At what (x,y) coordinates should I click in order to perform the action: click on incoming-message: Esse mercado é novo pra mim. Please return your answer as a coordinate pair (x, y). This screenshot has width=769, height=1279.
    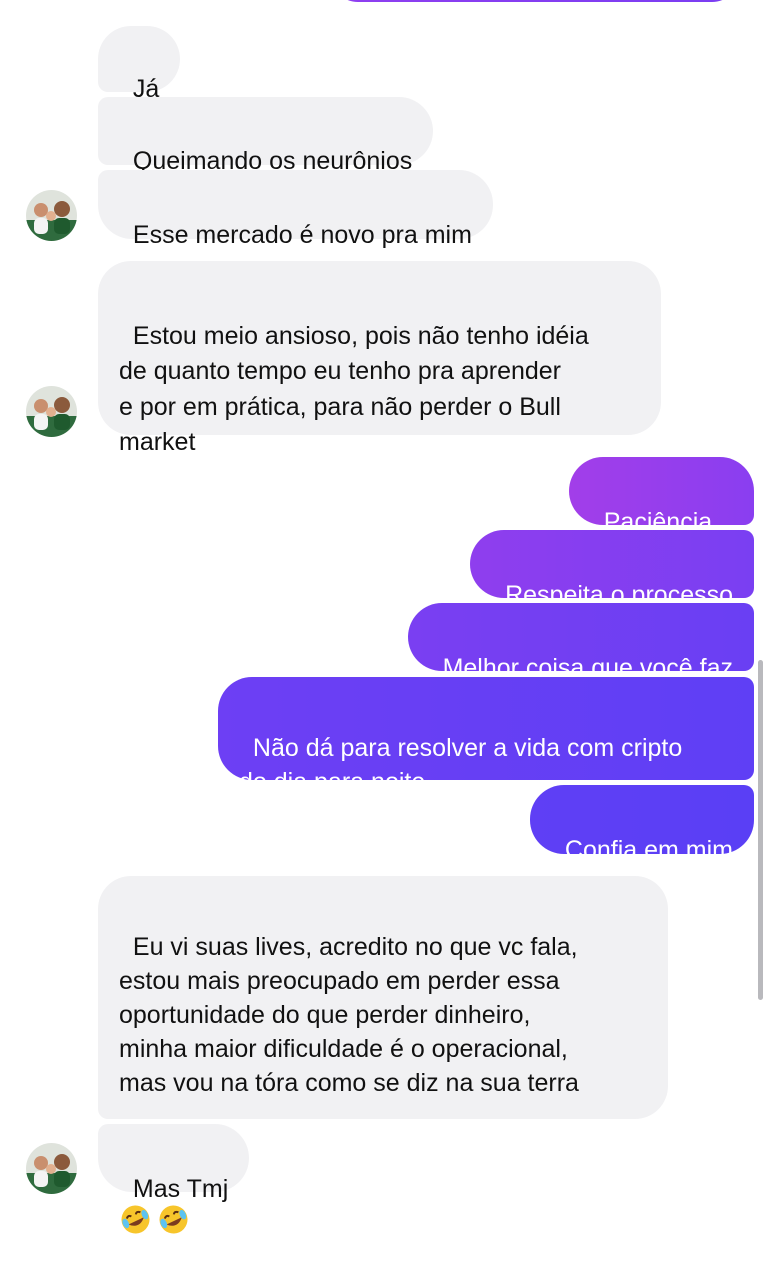
    Looking at the image, I should click on (295, 209).